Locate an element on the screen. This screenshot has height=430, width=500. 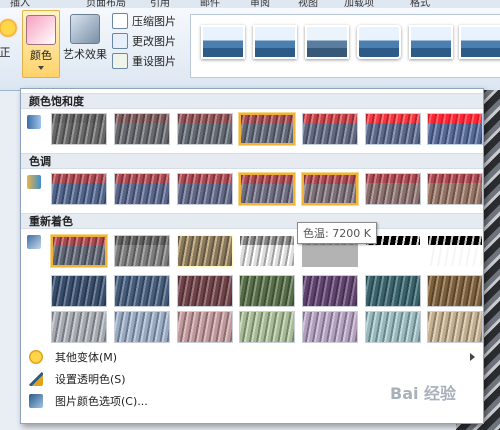
reset-picture-icon is located at coordinates (120, 61).